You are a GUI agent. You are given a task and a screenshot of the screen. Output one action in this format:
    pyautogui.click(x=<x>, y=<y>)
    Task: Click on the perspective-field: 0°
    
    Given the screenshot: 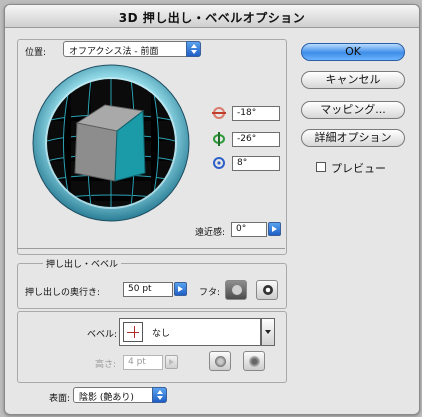 What is the action you would take?
    pyautogui.click(x=249, y=229)
    